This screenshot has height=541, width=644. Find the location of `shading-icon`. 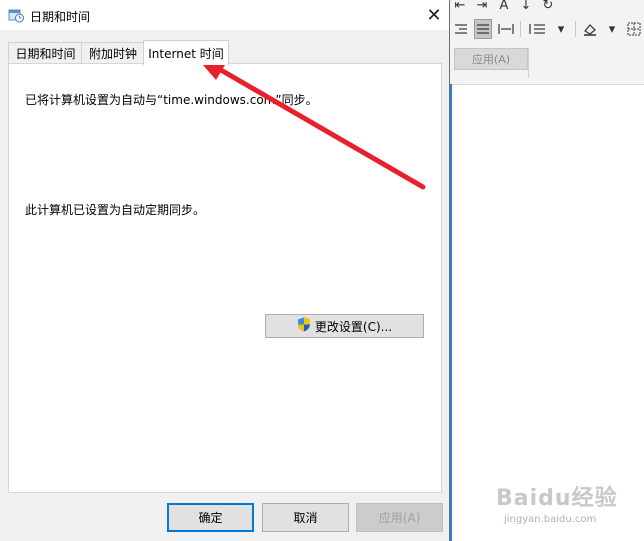

shading-icon is located at coordinates (590, 29).